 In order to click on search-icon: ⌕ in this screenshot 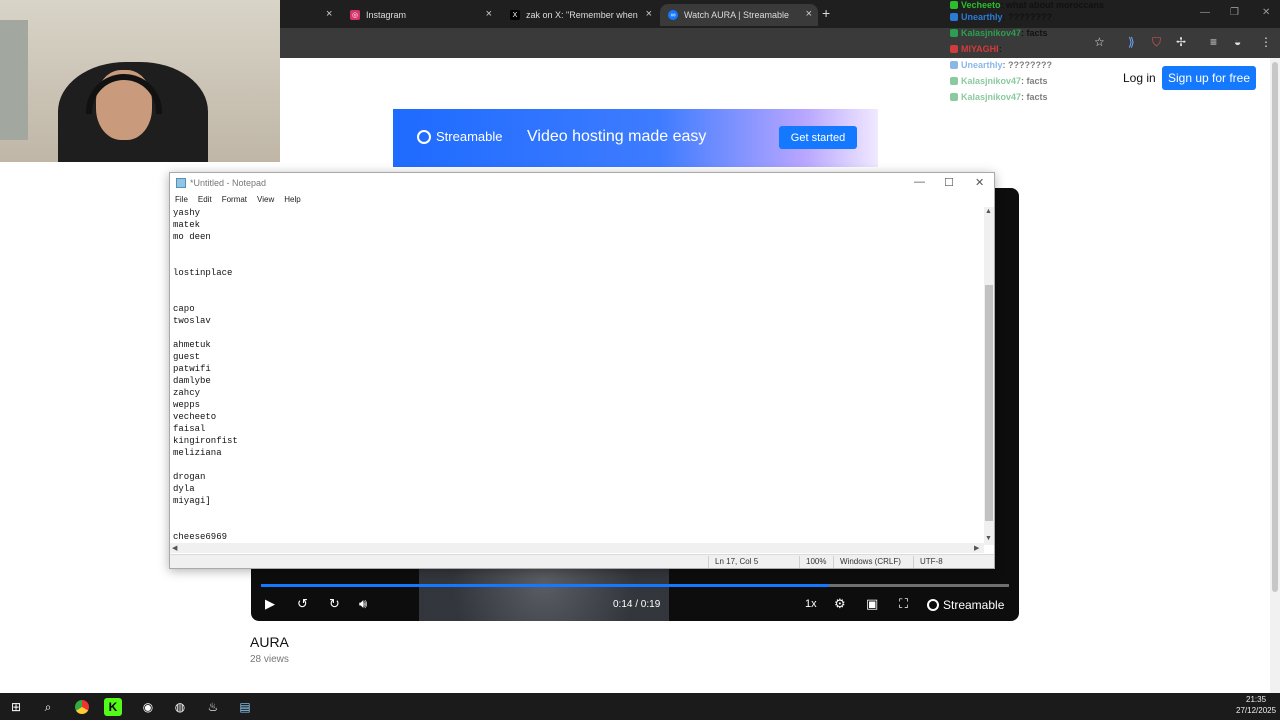, I will do `click(48, 707)`.